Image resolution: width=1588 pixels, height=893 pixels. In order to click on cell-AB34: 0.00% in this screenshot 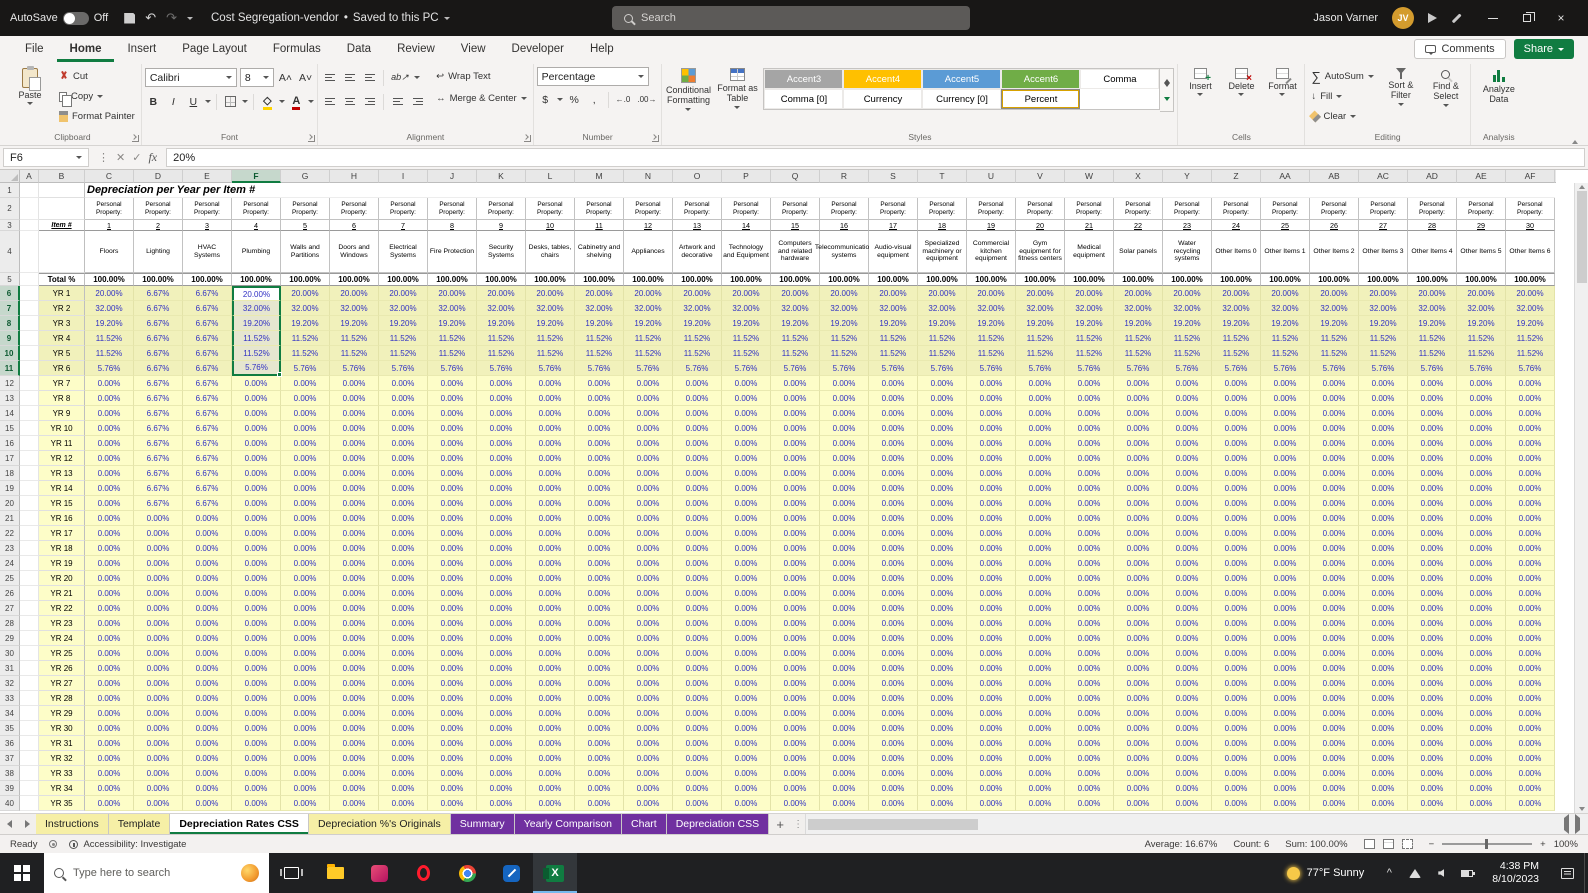, I will do `click(1334, 713)`.